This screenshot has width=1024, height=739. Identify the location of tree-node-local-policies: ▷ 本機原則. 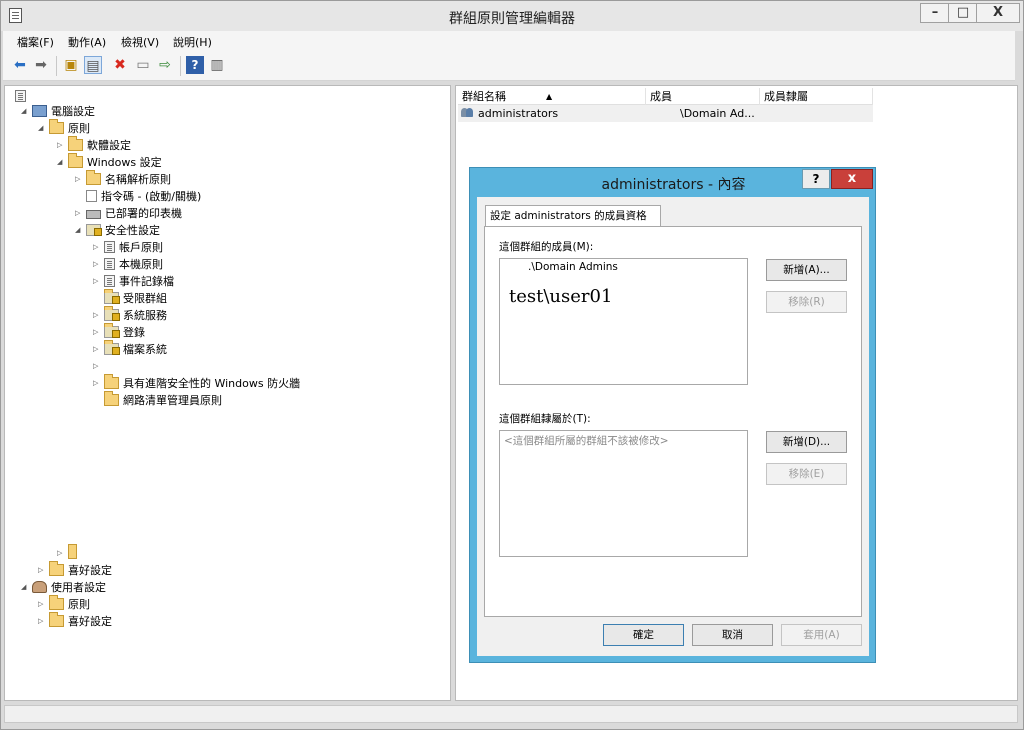
(128, 264).